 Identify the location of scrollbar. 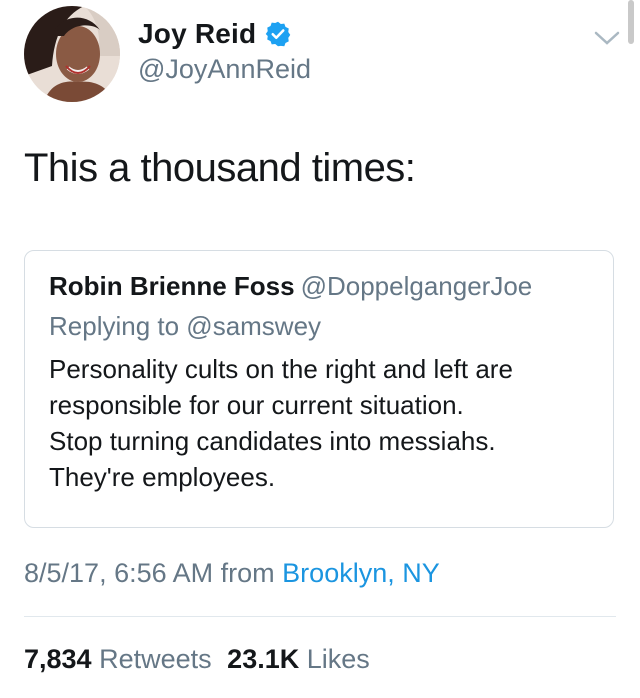
(631, 22).